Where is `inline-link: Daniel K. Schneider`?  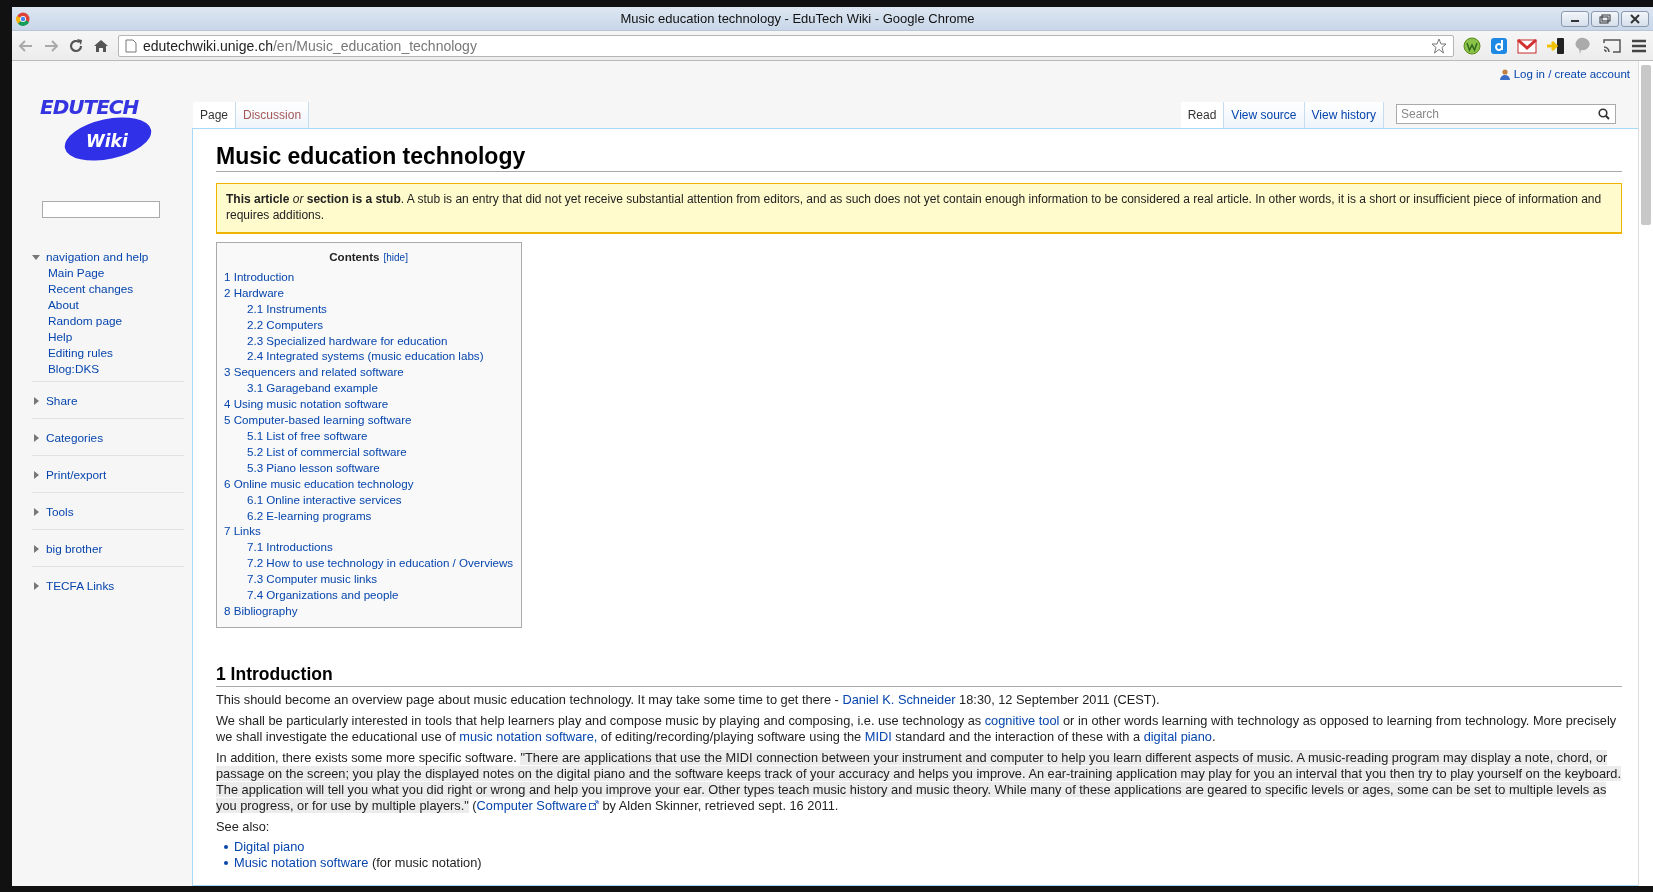 inline-link: Daniel K. Schneider is located at coordinates (899, 699).